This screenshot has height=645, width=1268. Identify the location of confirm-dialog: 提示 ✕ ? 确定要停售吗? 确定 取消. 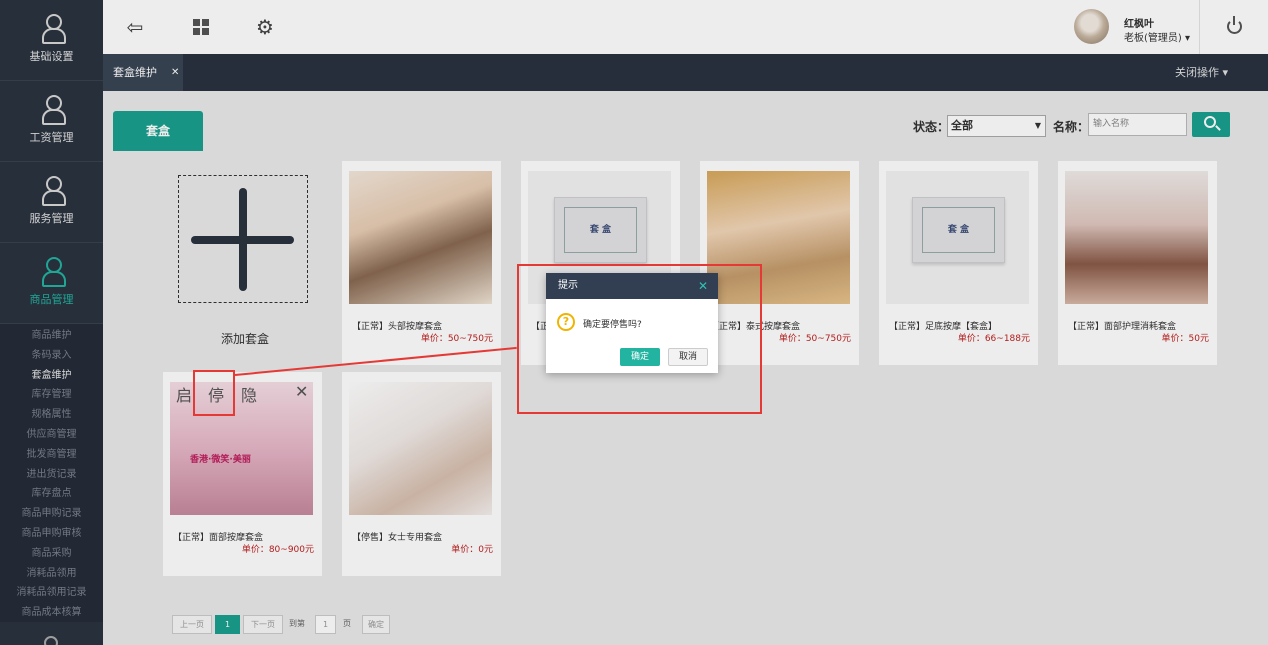
(632, 323).